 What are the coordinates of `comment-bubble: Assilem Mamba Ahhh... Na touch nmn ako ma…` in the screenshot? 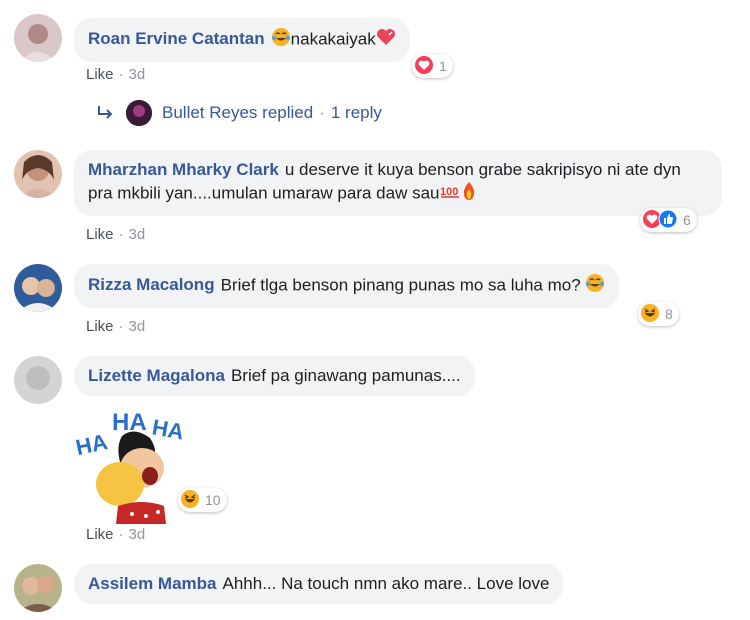 It's located at (319, 584).